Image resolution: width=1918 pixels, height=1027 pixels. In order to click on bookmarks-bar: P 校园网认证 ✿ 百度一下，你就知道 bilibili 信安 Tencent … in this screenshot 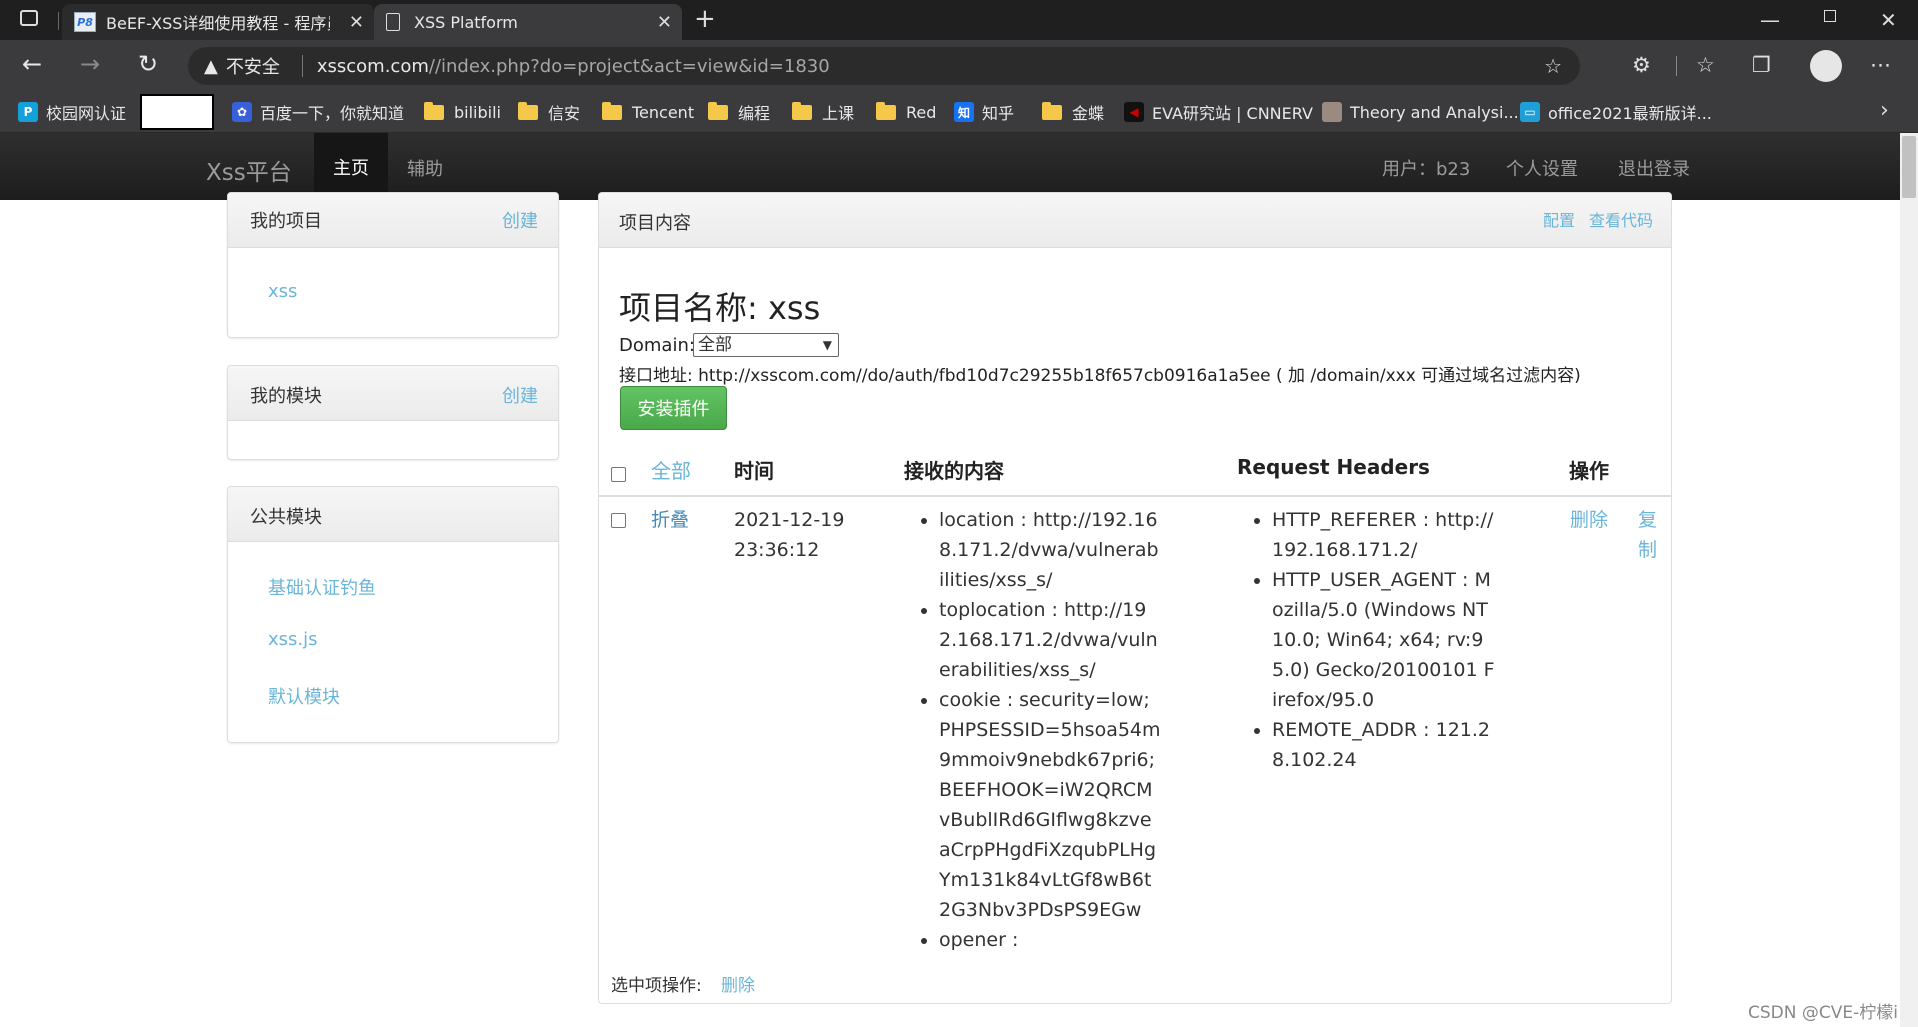, I will do `click(959, 112)`.